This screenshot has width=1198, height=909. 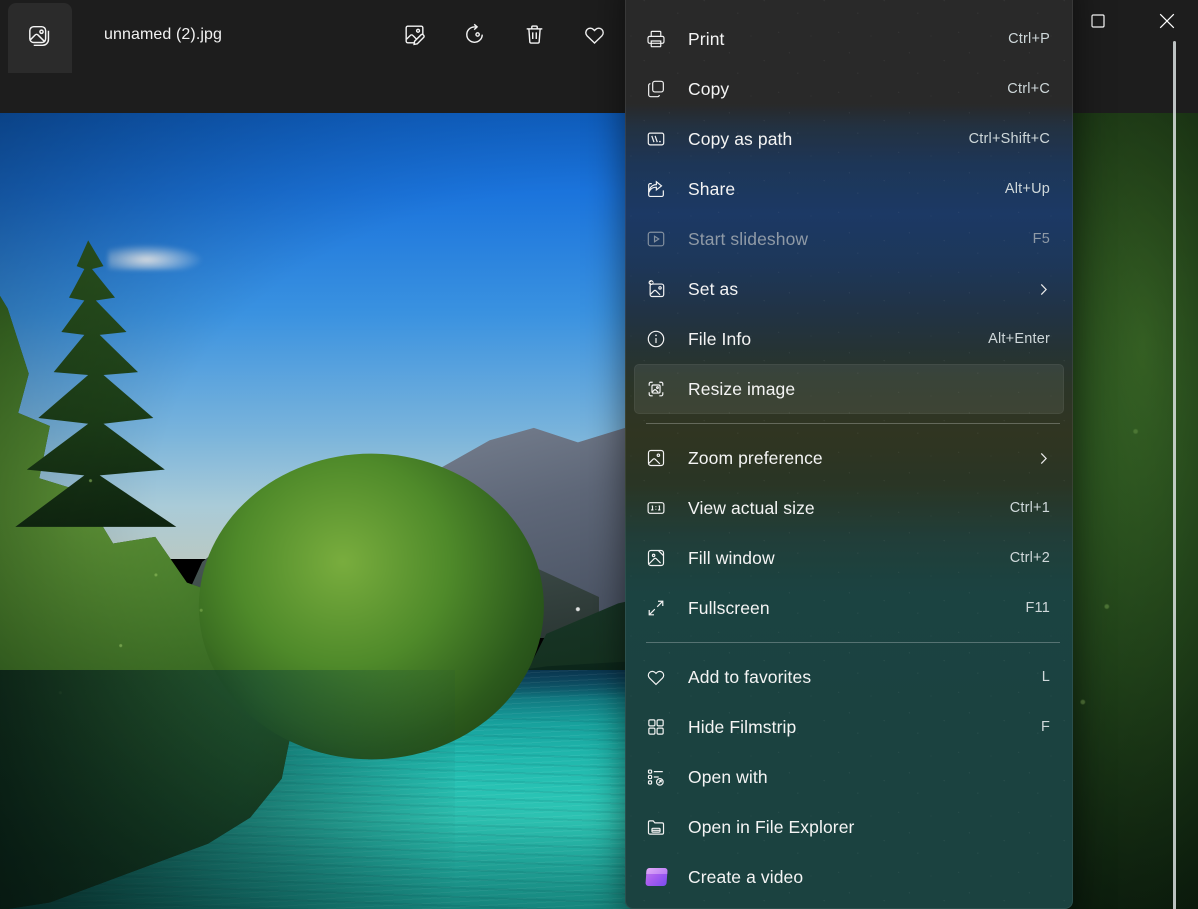 What do you see at coordinates (746, 876) in the screenshot?
I see `menu-item-label: Create a video` at bounding box center [746, 876].